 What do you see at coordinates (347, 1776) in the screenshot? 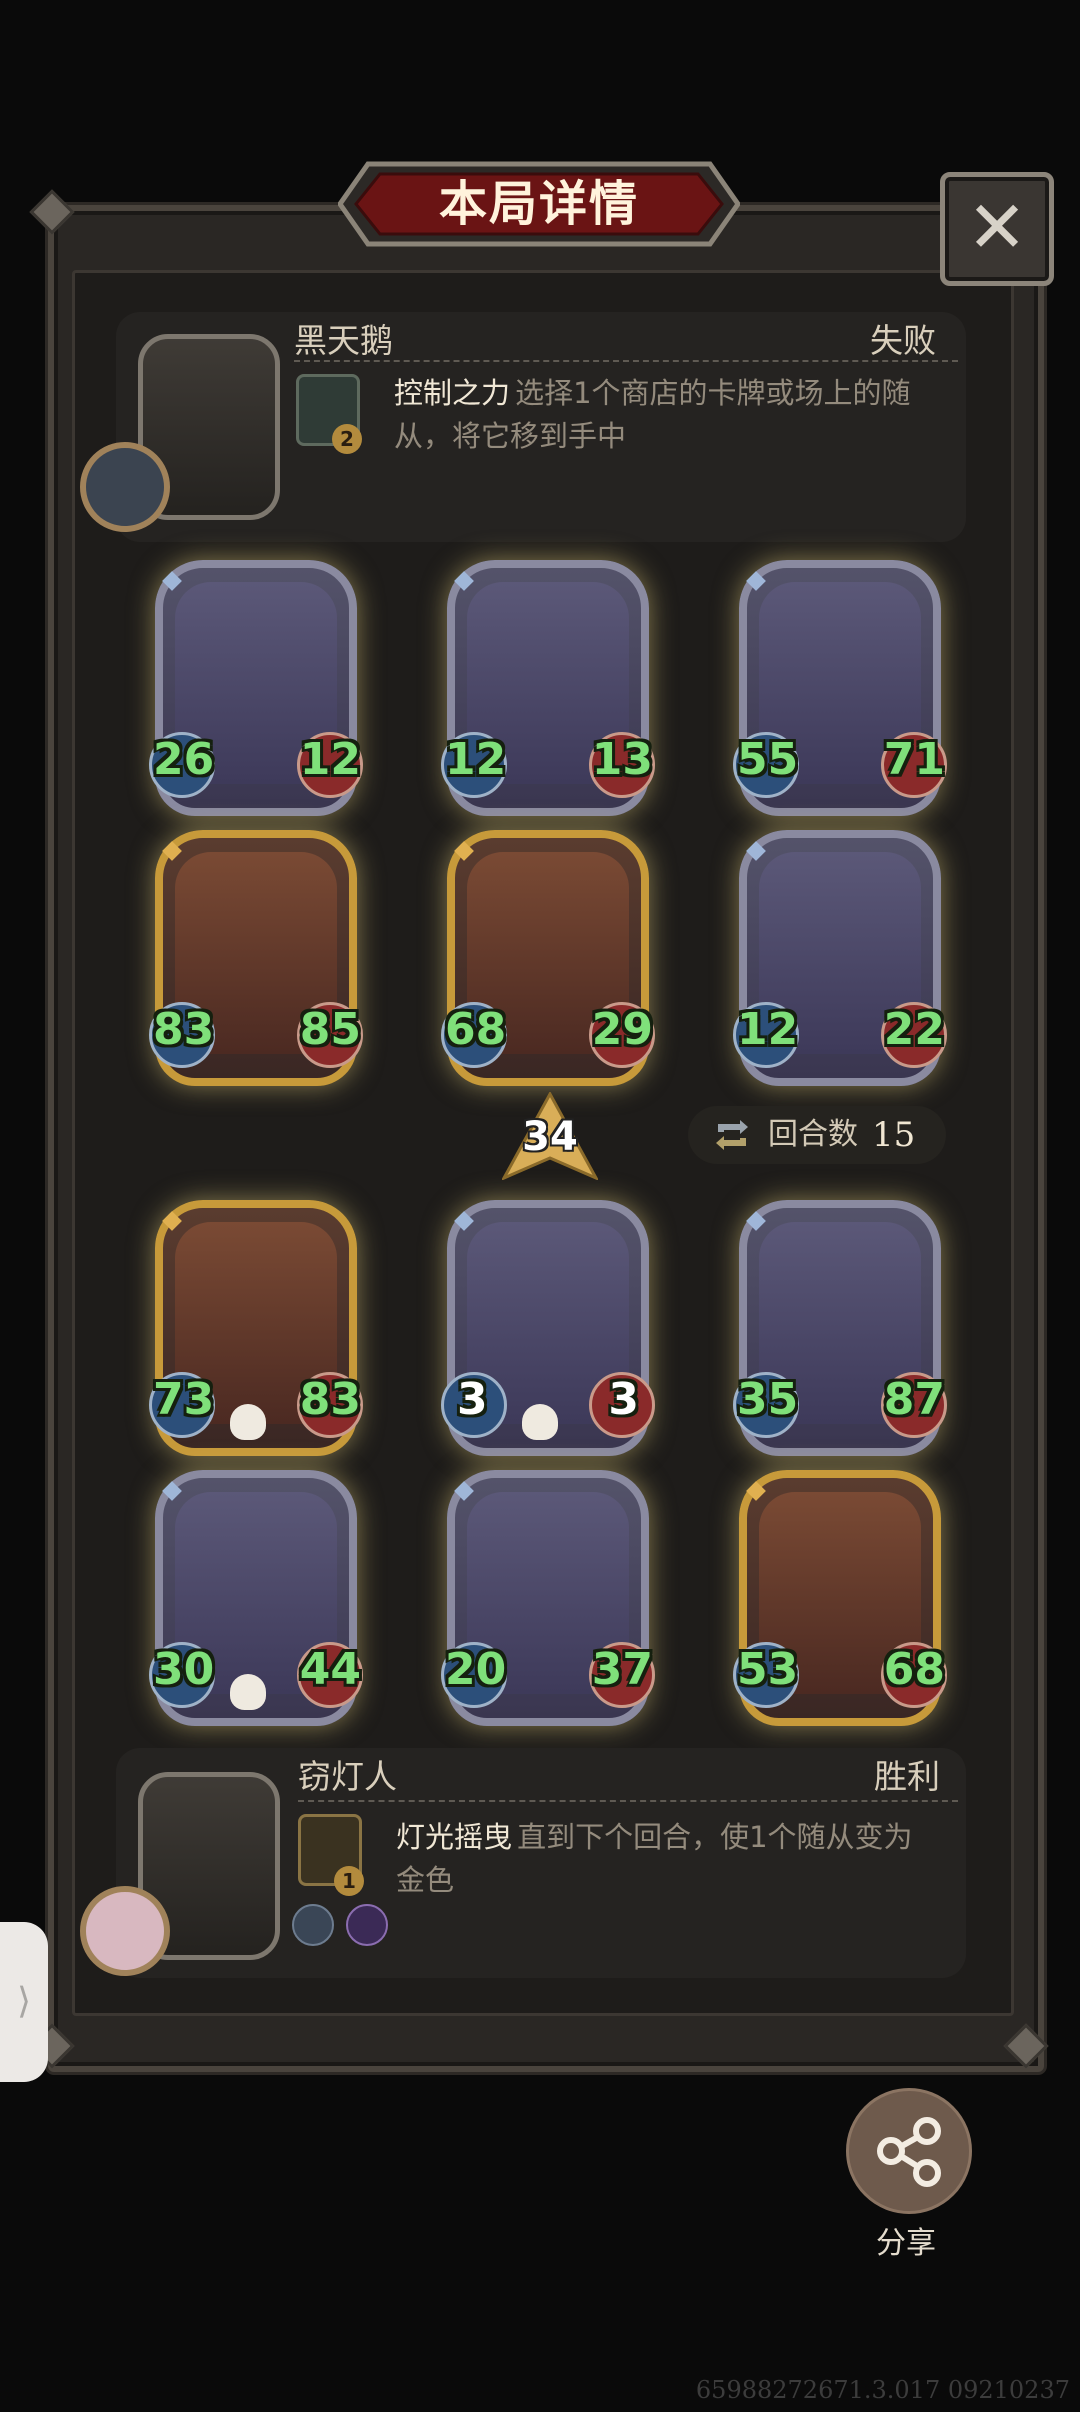
I see `player-name: 窃灯人` at bounding box center [347, 1776].